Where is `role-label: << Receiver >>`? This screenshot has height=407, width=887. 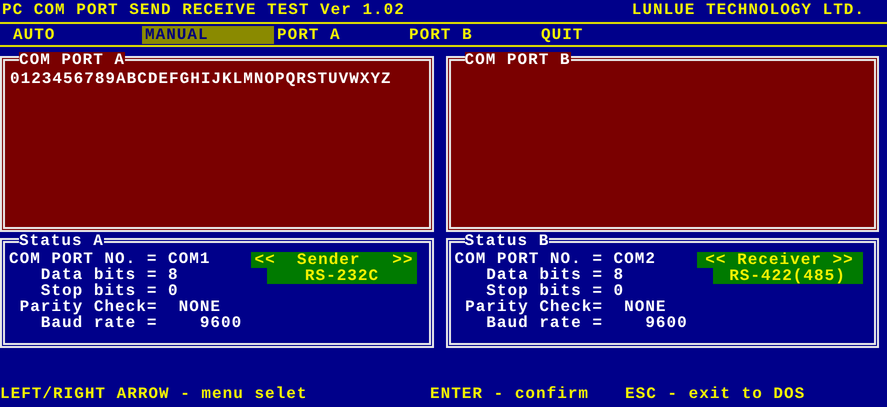
role-label: << Receiver >> is located at coordinates (779, 260).